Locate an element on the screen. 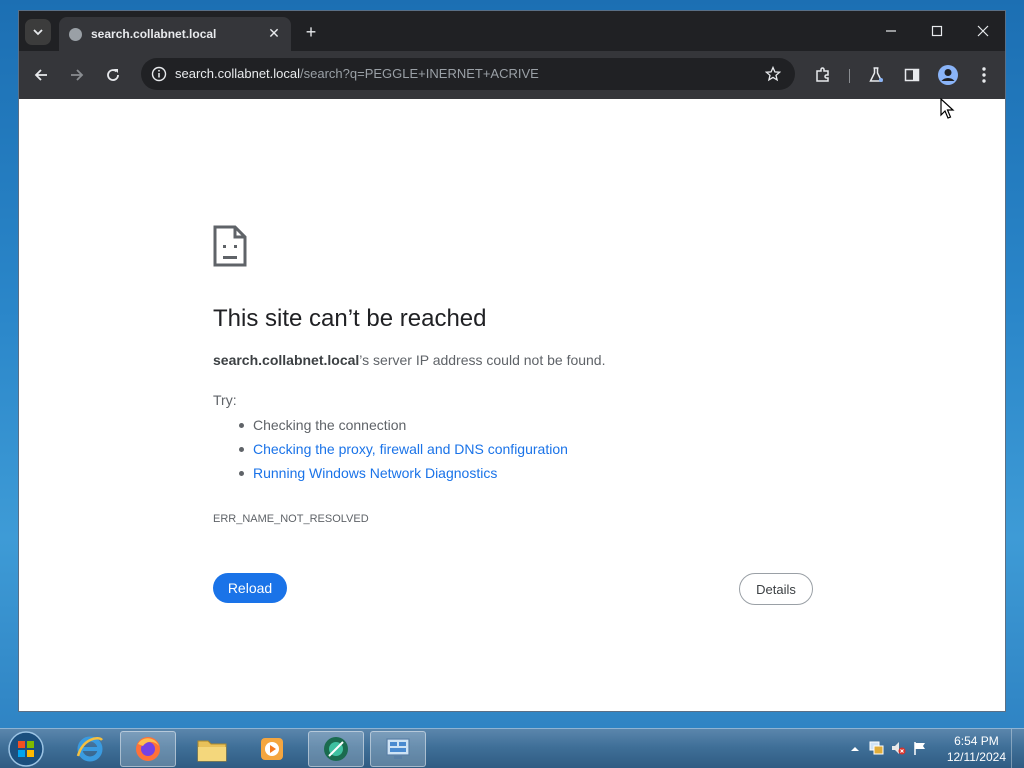 This screenshot has width=1024, height=768. url-path: /search?q=PEGGLE+INERNET+ACRIVE is located at coordinates (419, 73).